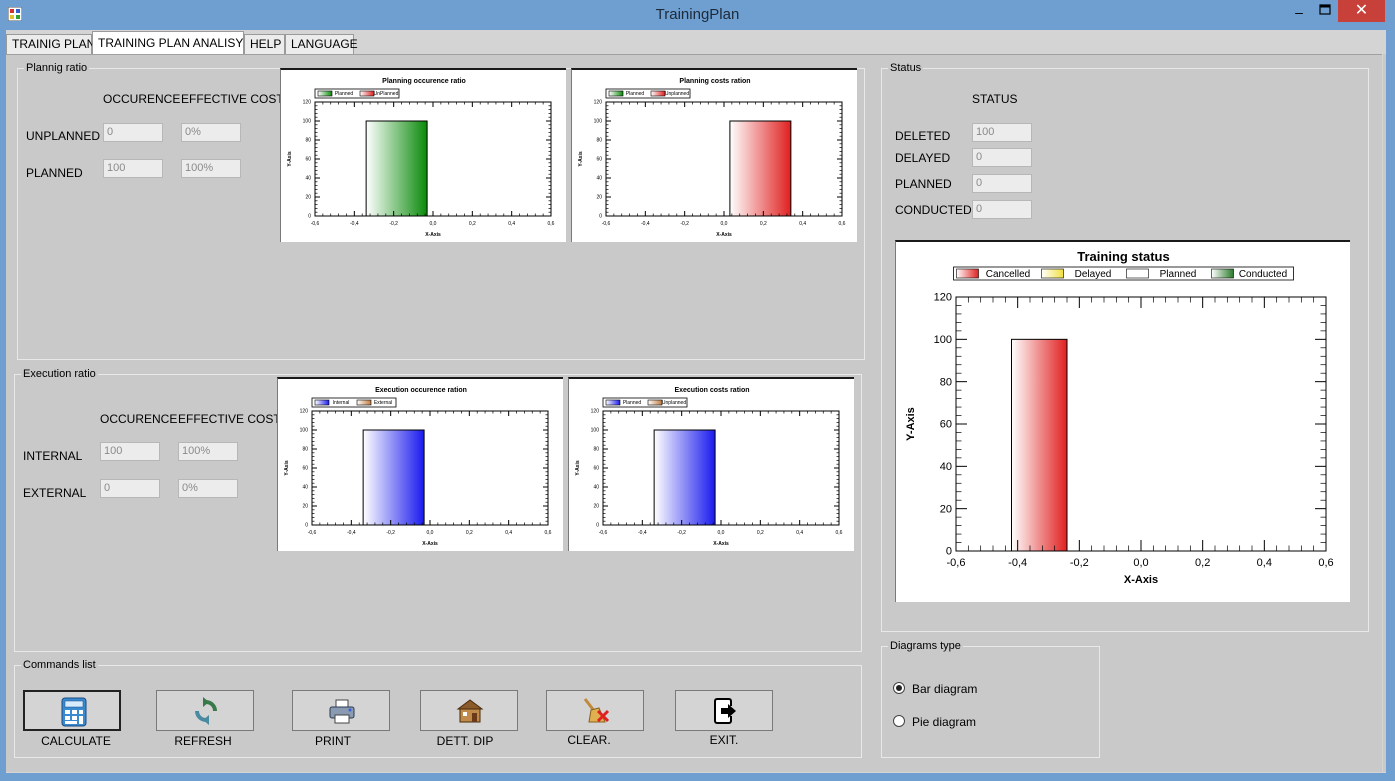 The width and height of the screenshot is (1395, 781). Describe the element at coordinates (424, 81) in the screenshot. I see `chart-title: Planning occurence ratio` at that location.